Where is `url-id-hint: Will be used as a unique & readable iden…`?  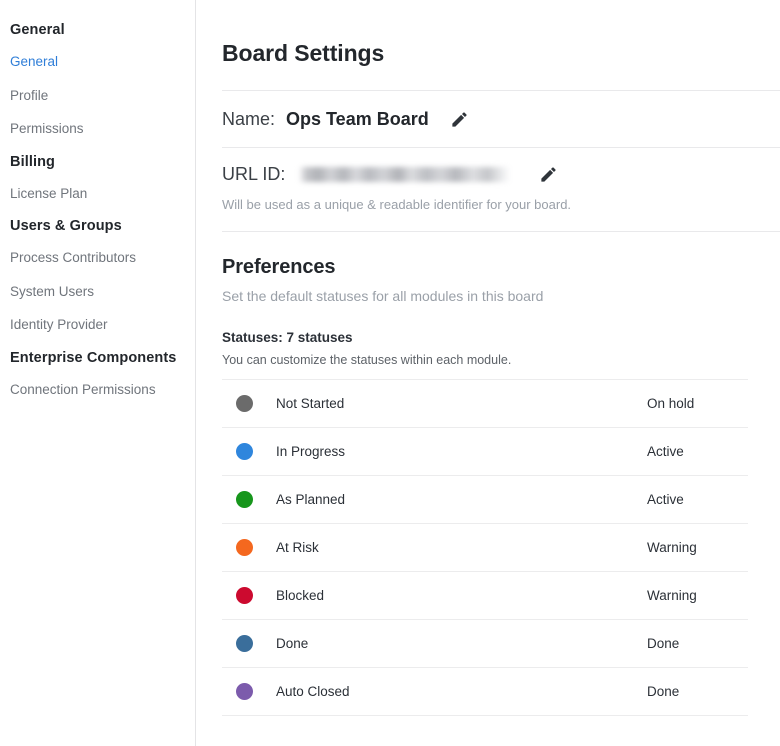 url-id-hint: Will be used as a unique & readable iden… is located at coordinates (397, 204).